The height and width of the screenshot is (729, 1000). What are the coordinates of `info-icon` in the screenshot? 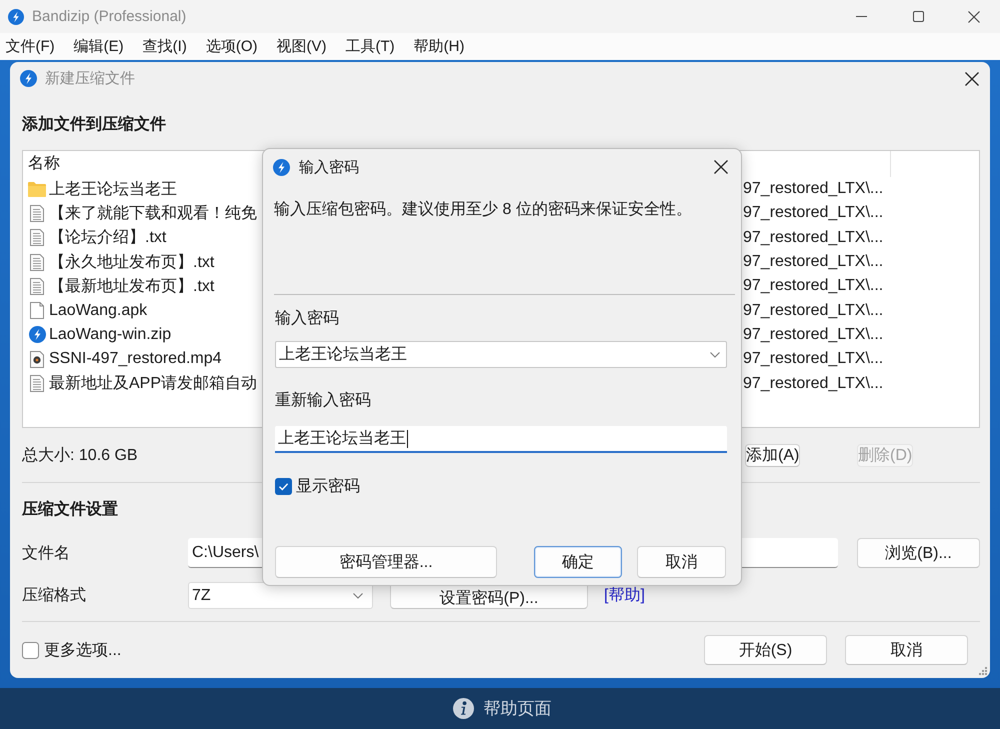 It's located at (463, 708).